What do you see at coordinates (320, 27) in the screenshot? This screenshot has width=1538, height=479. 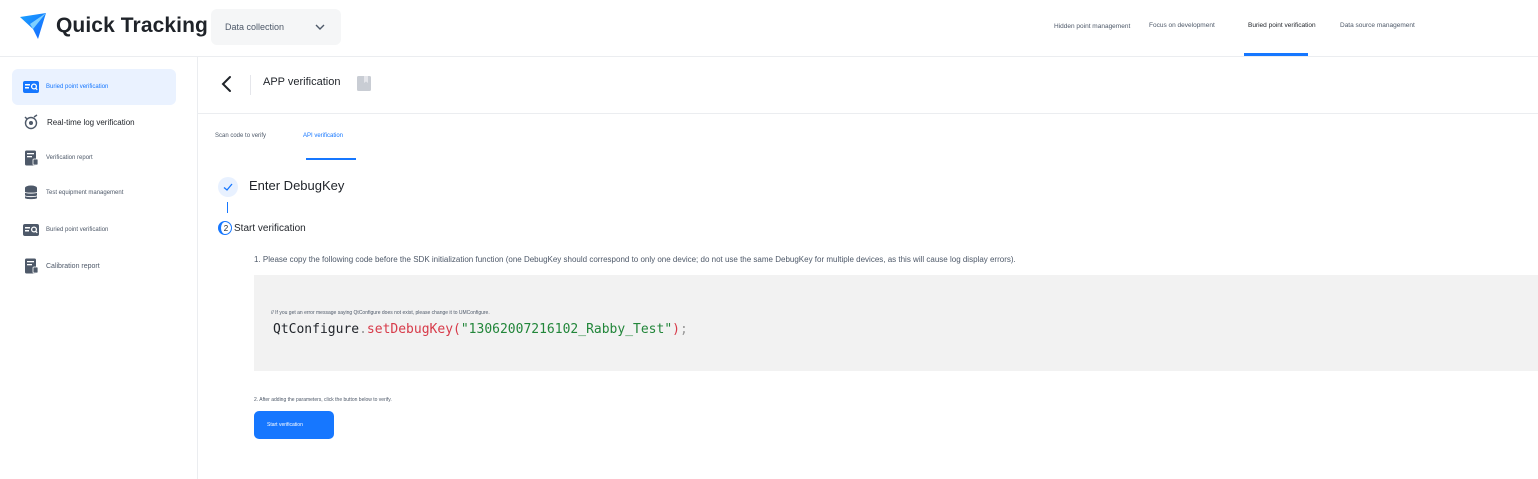 I see `chevron-down-icon` at bounding box center [320, 27].